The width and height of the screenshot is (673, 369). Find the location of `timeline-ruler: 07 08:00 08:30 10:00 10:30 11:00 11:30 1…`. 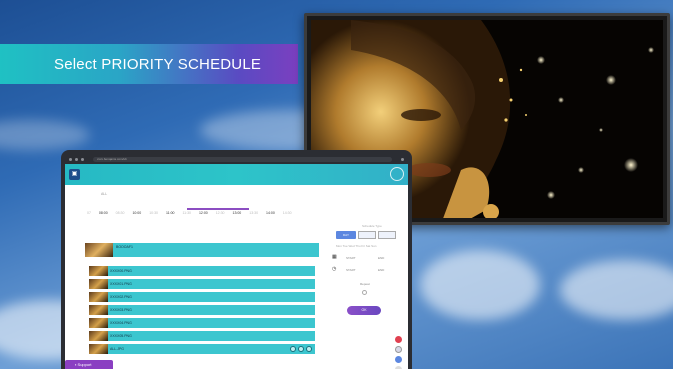

timeline-ruler: 07 08:00 08:30 10:00 10:30 11:00 11:30 1… is located at coordinates (203, 213).